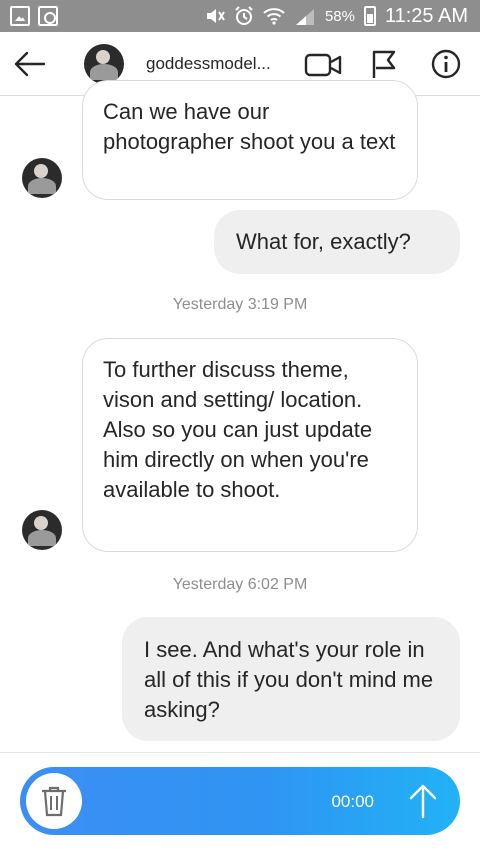  I want to click on video-call-icon, so click(324, 65).